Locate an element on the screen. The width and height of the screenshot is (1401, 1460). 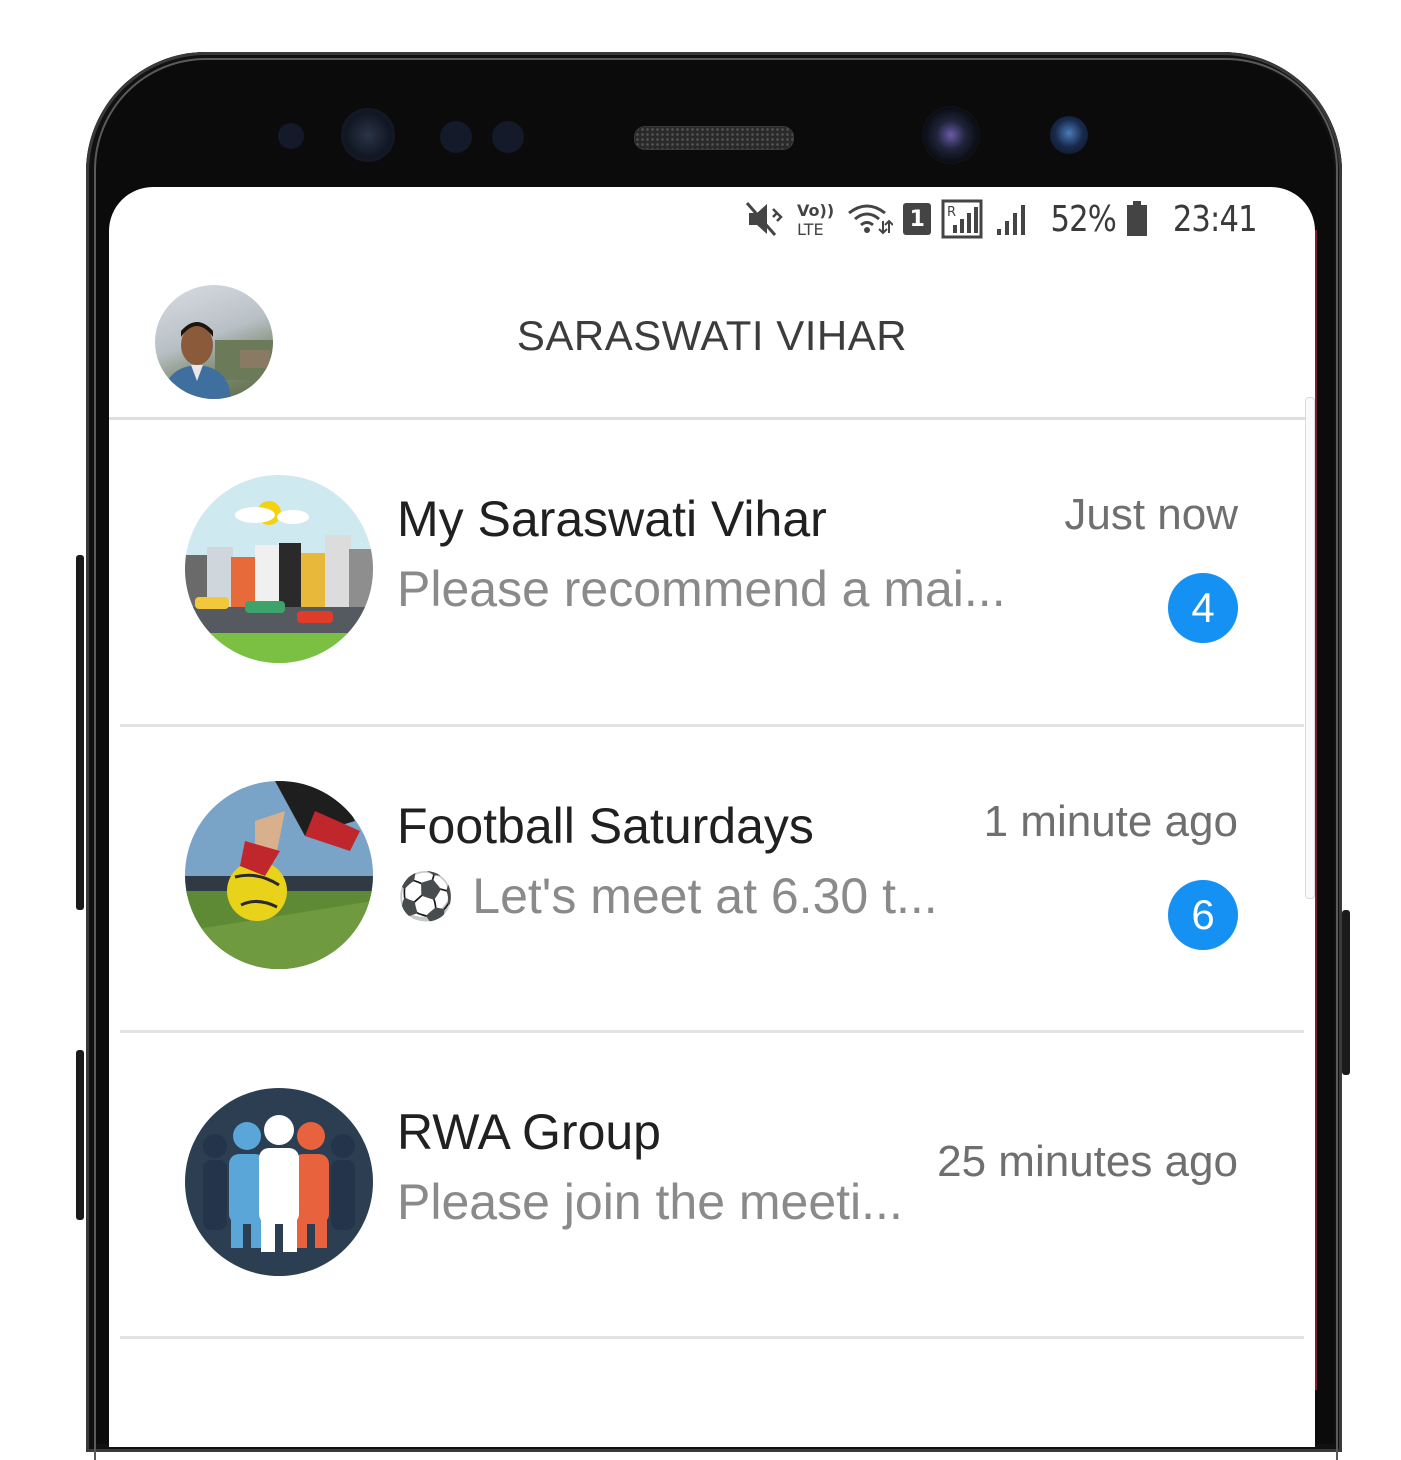
battery-percent: 52% is located at coordinates (1083, 219).